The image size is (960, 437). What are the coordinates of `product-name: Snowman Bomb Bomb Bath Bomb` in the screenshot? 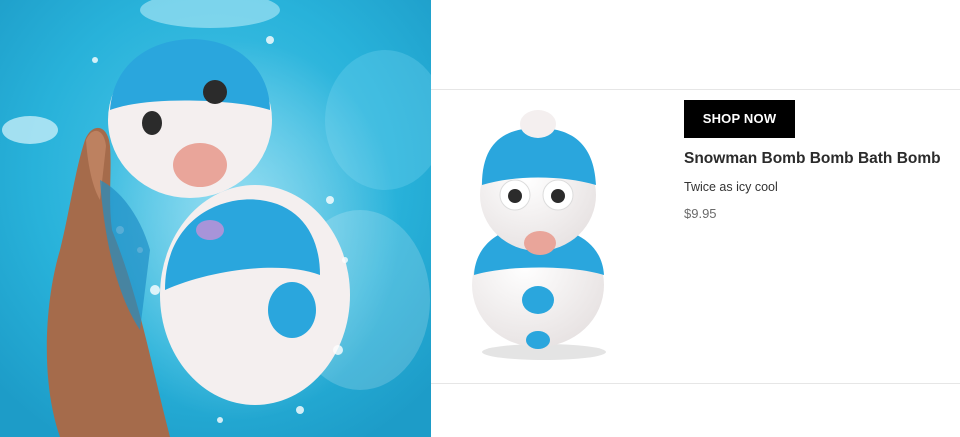 It's located at (819, 159).